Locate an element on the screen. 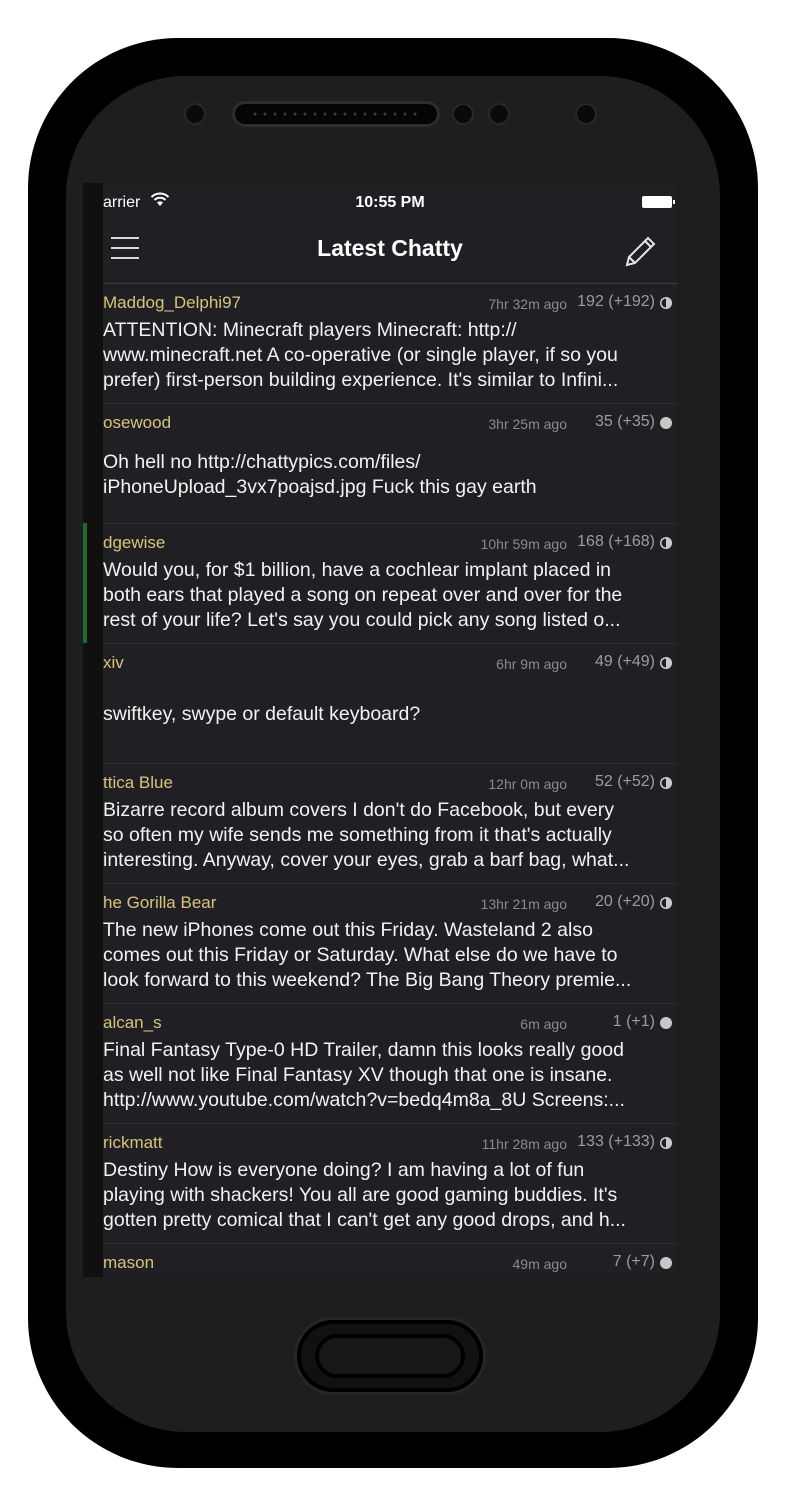  thread-row: mason 49m ago 7 (+7) is located at coordinates (390, 1260).